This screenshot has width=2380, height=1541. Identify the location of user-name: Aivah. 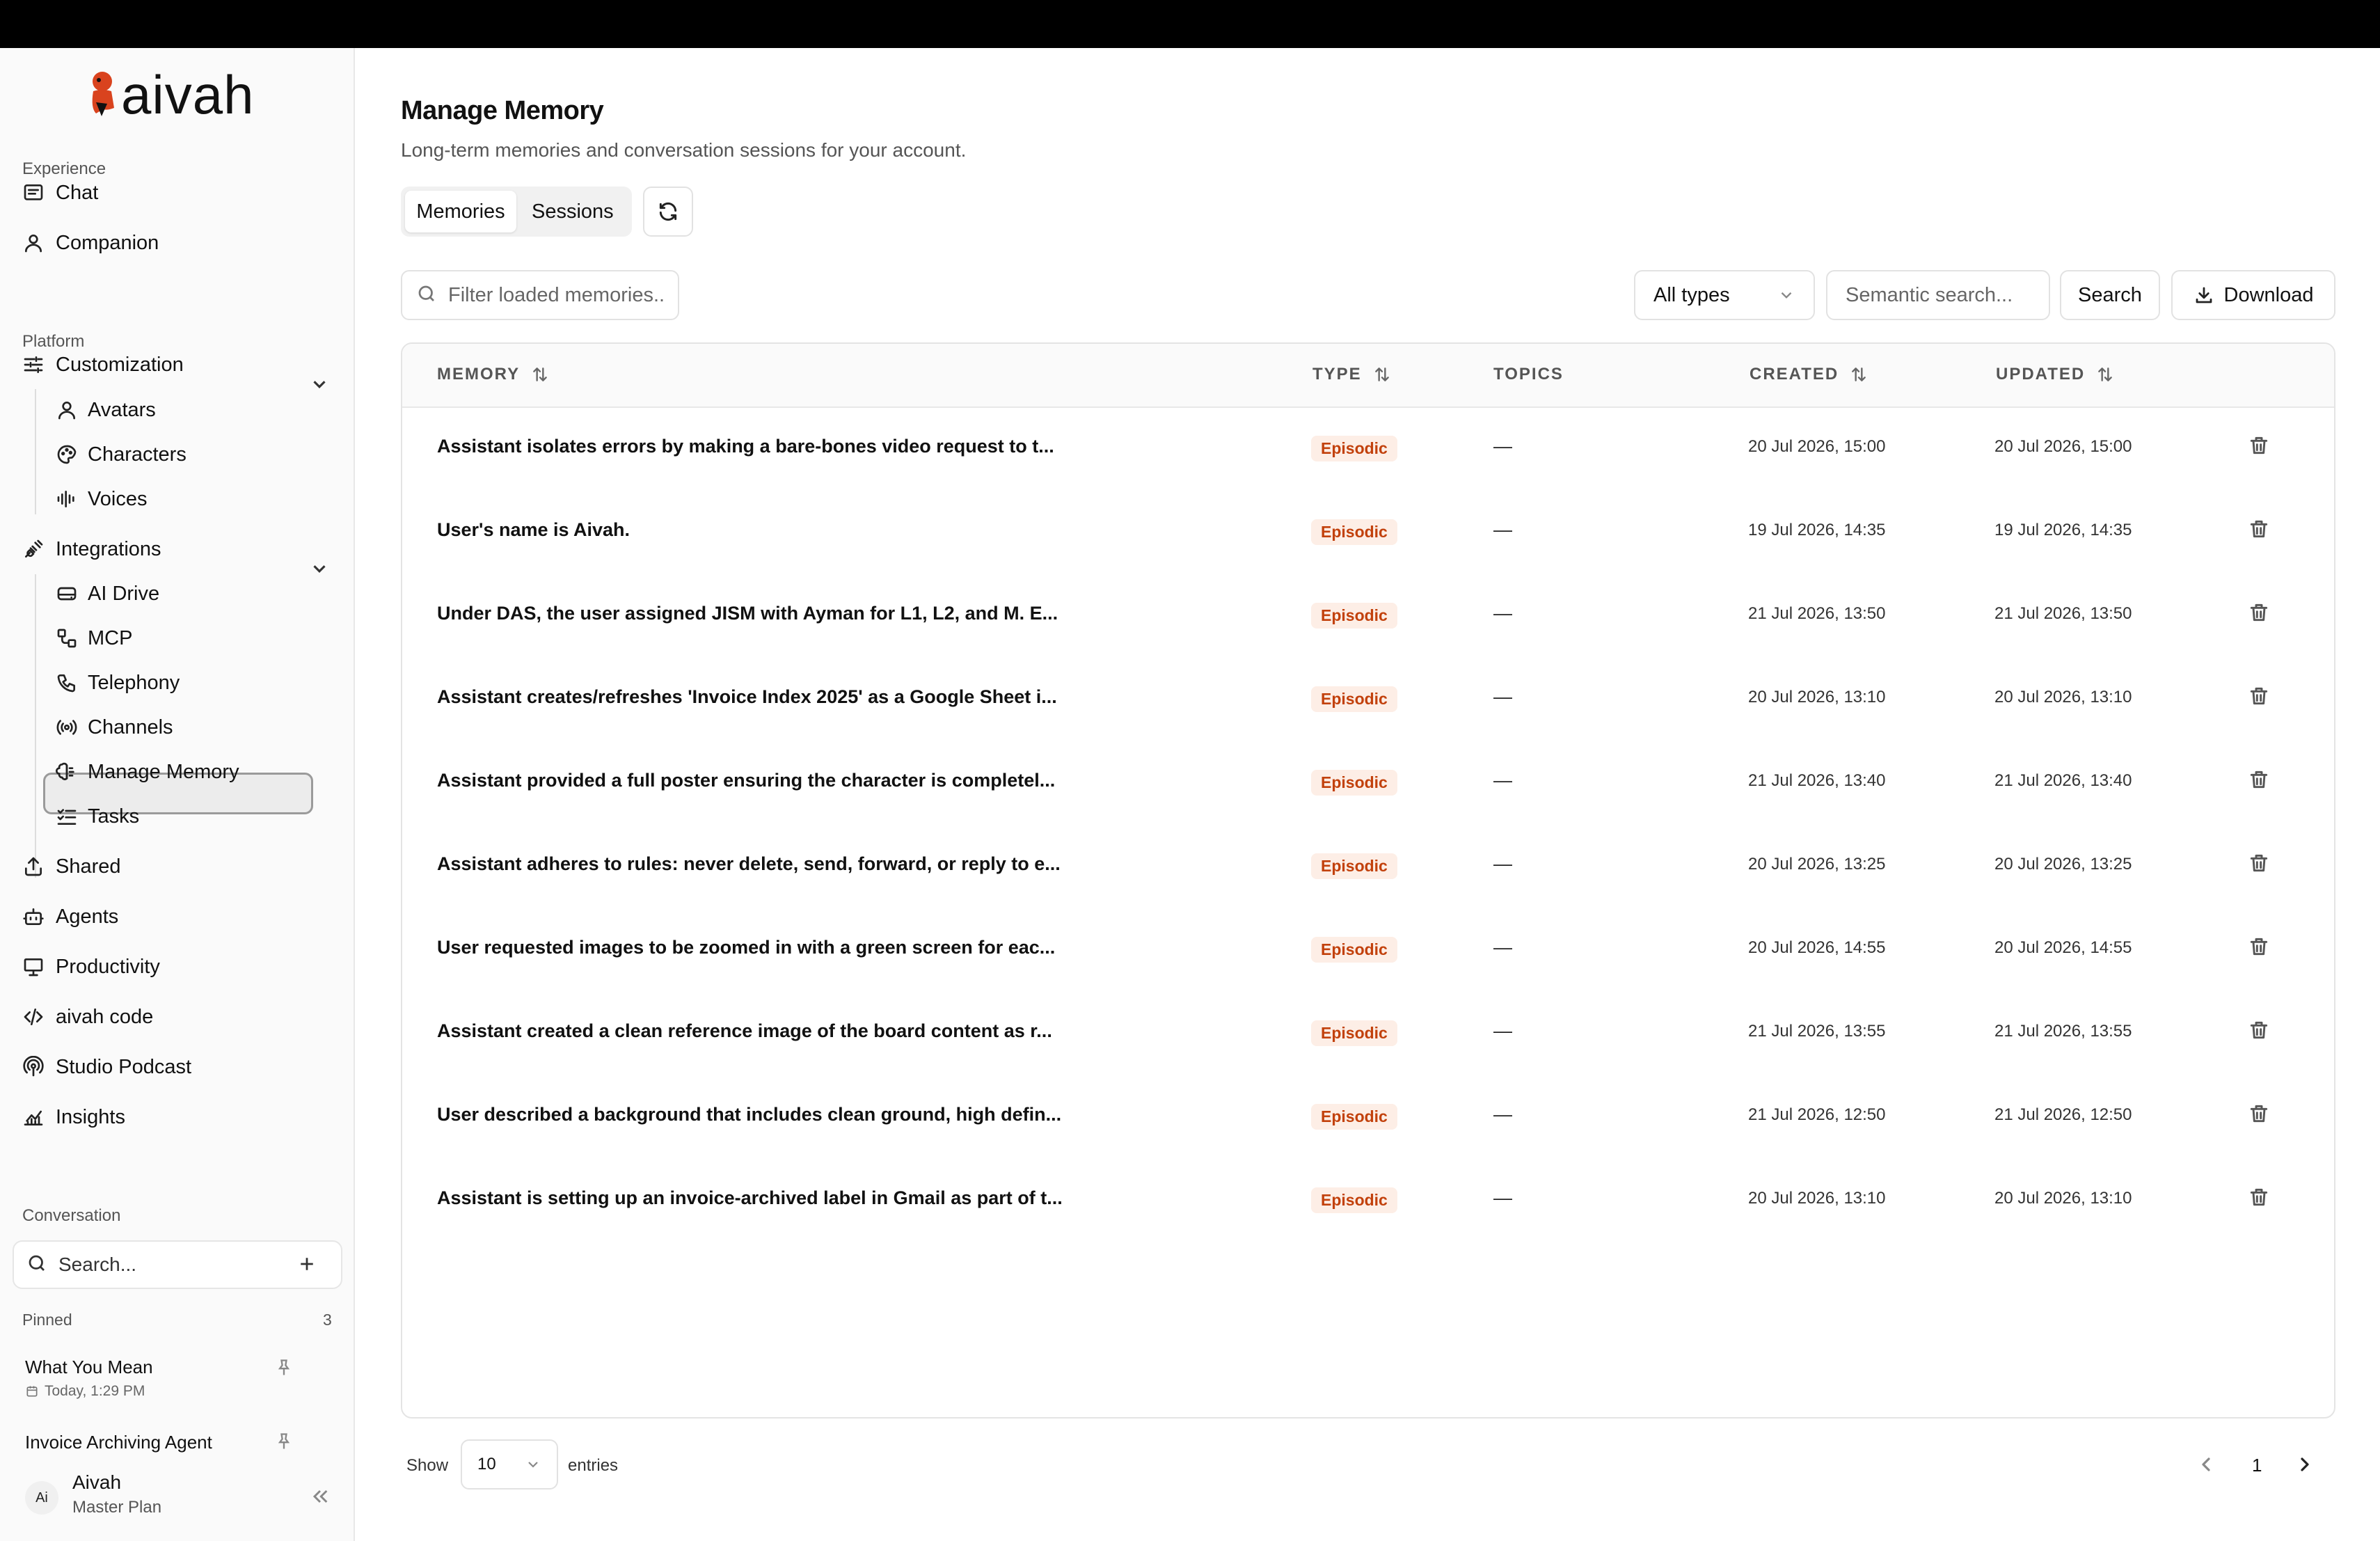
(97, 1482).